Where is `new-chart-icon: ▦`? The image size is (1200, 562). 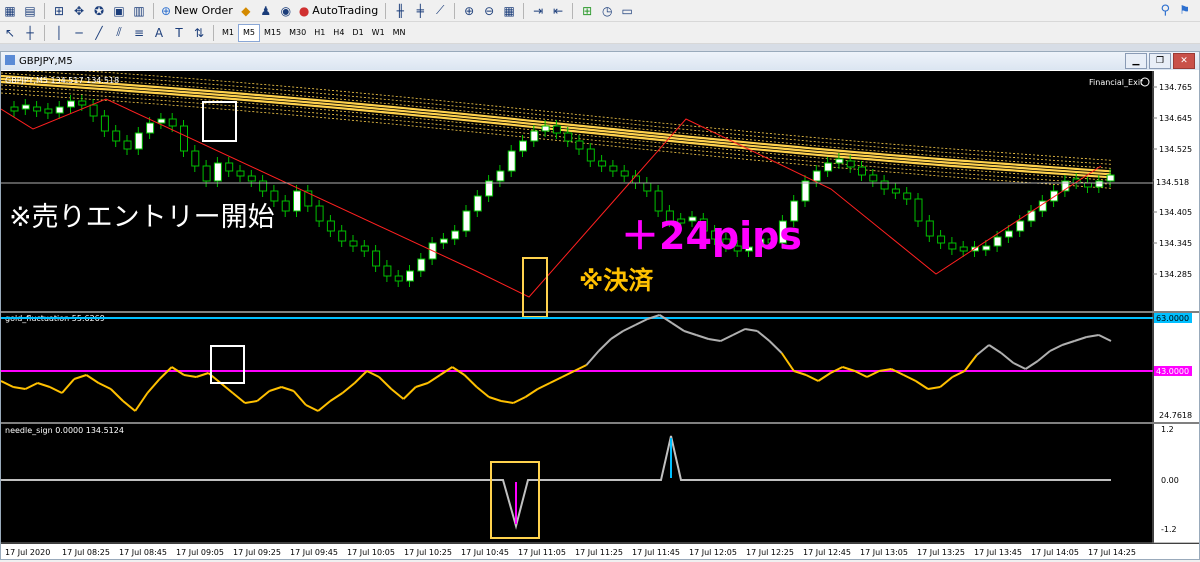
new-chart-icon: ▦ is located at coordinates (10, 11).